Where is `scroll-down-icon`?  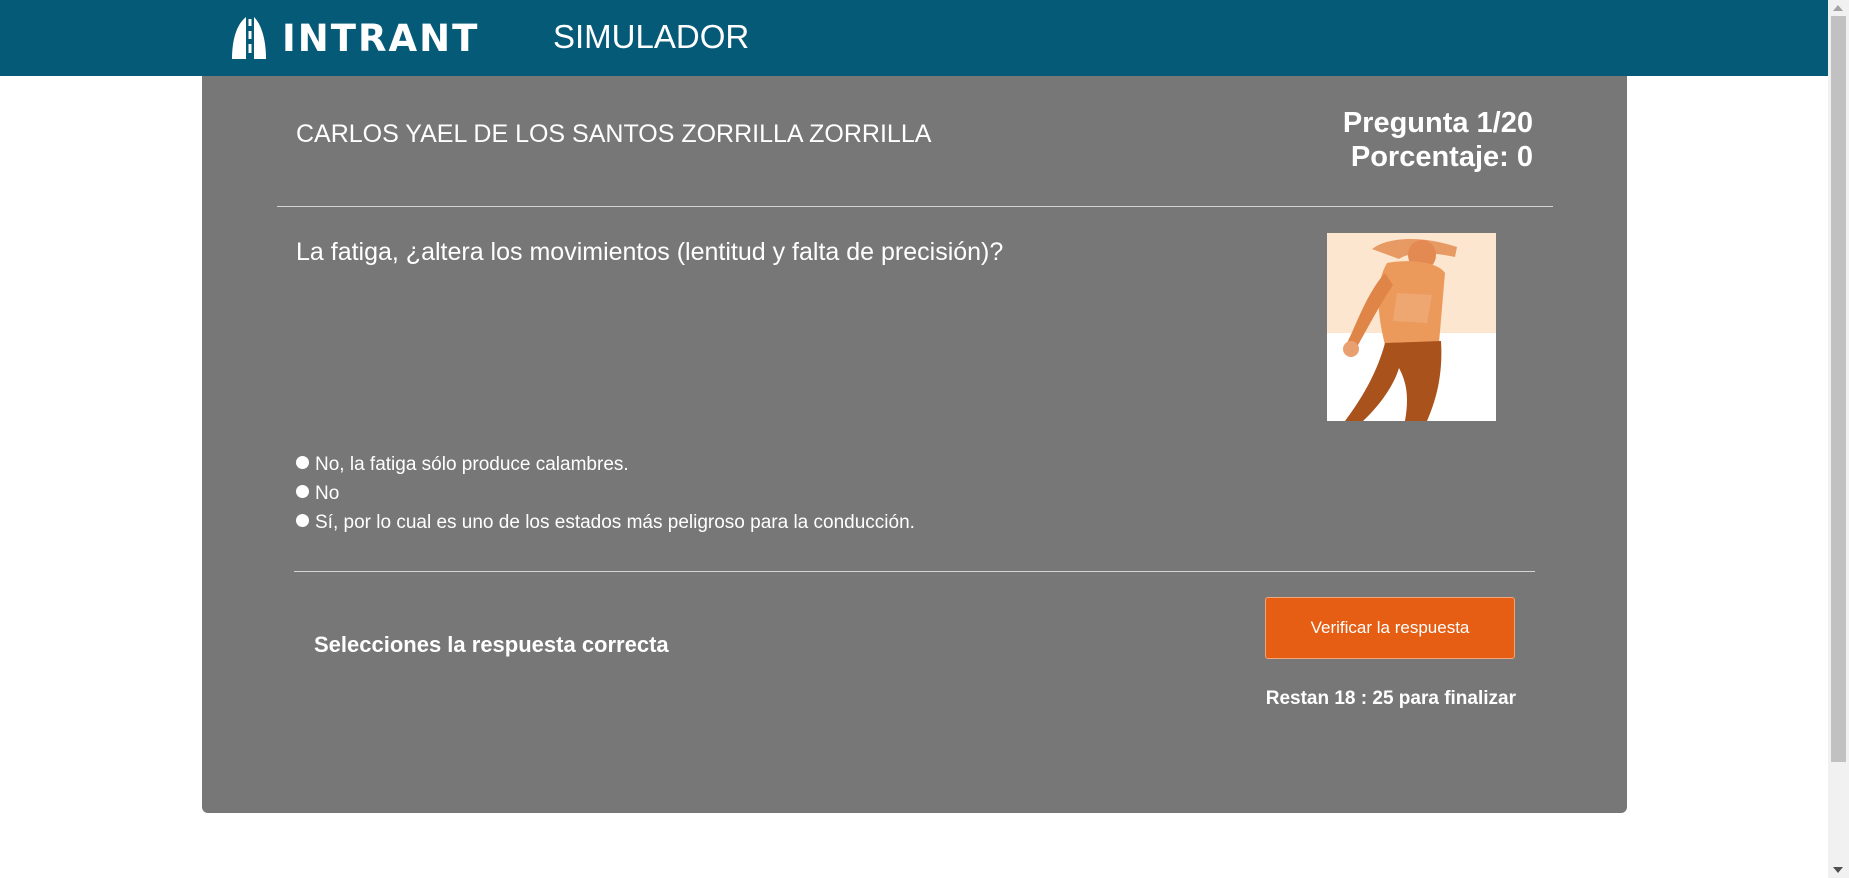 scroll-down-icon is located at coordinates (1838, 870).